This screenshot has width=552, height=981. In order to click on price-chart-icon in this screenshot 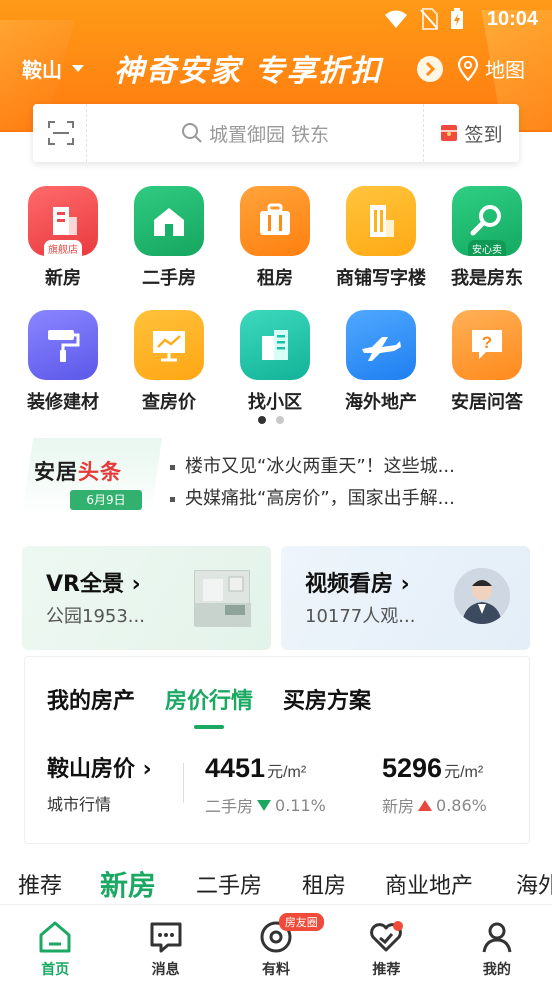, I will do `click(169, 345)`.